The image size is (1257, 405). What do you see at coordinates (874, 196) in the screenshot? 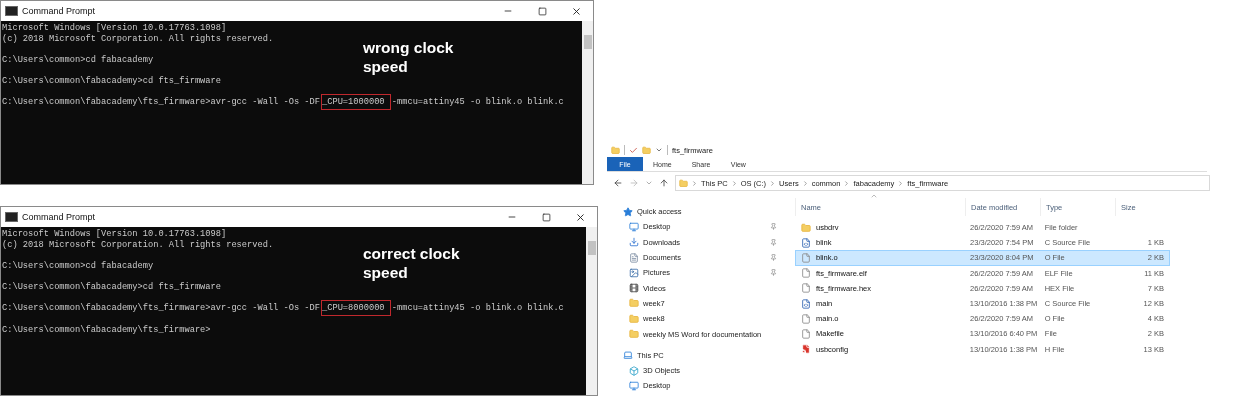
I see `sort-caret-icon` at bounding box center [874, 196].